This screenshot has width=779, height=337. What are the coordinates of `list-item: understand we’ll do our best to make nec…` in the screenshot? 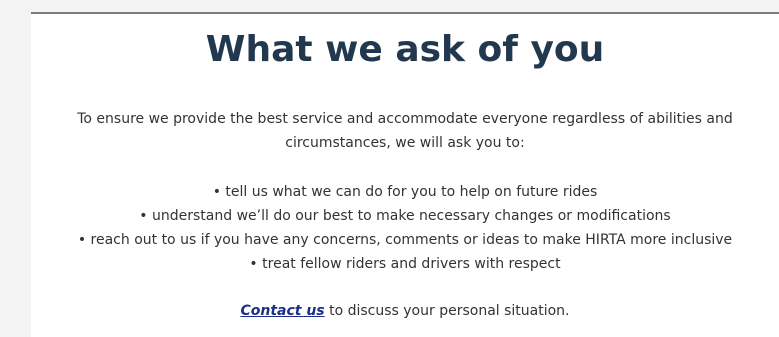 It's located at (405, 216).